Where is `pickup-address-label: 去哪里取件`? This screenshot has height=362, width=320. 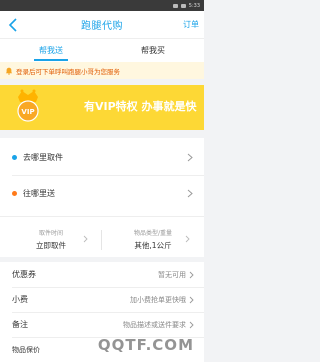 pickup-address-label: 去哪里取件 is located at coordinates (43, 157).